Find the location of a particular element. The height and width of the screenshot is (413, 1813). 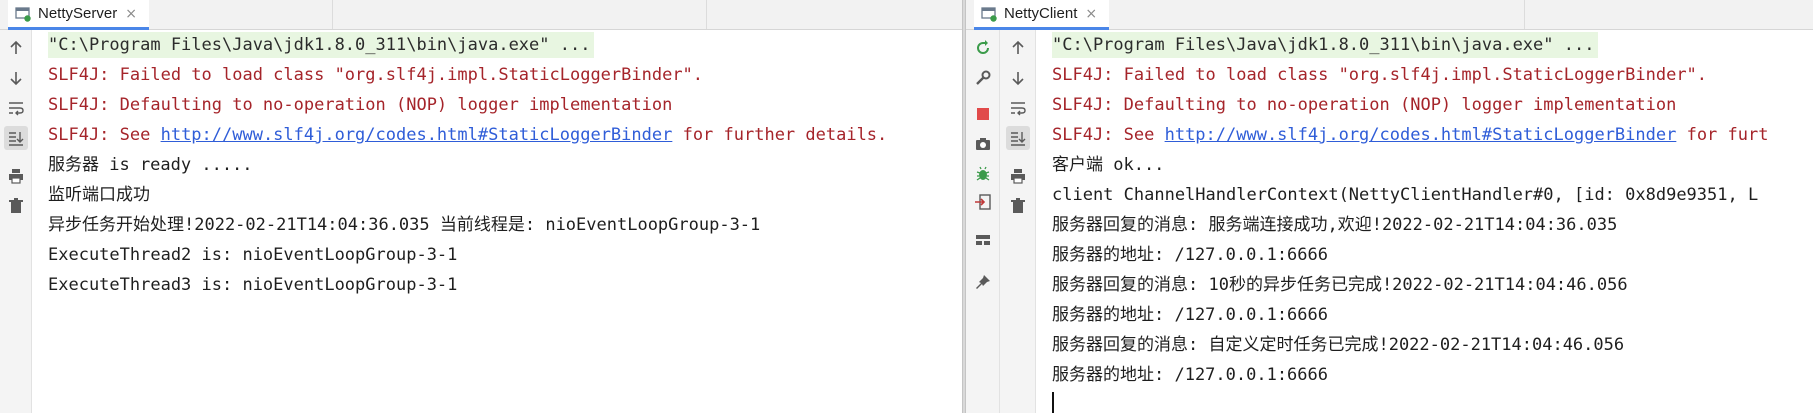

text-cursor is located at coordinates (1053, 402).